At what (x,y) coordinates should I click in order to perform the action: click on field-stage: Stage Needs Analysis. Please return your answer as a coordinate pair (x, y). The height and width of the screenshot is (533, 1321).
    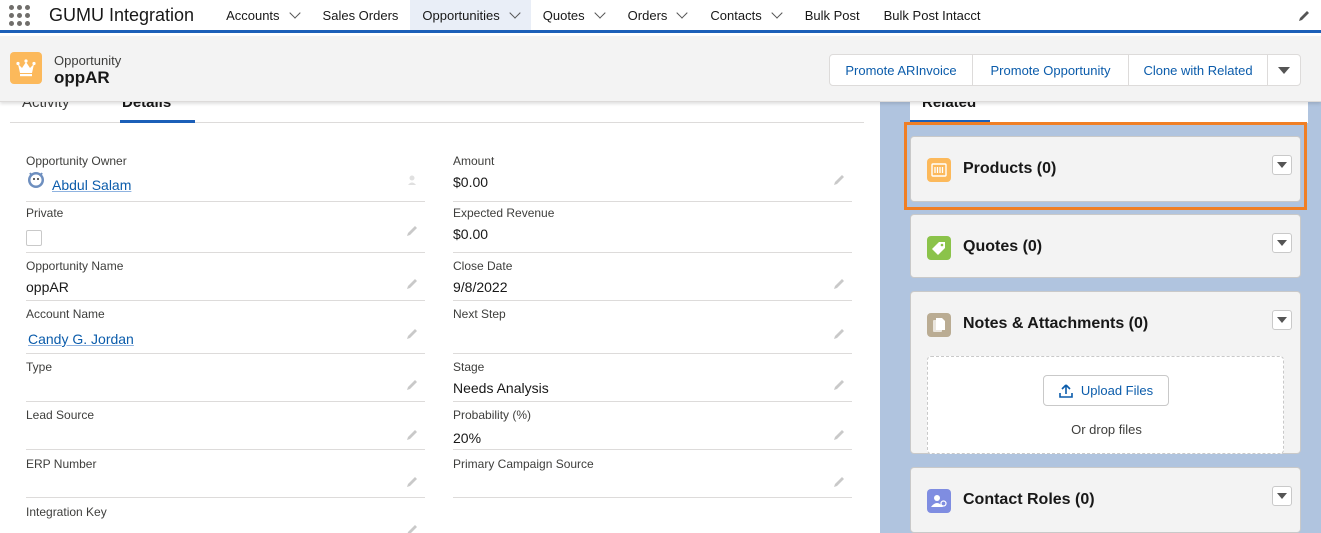
    Looking at the image, I should click on (652, 381).